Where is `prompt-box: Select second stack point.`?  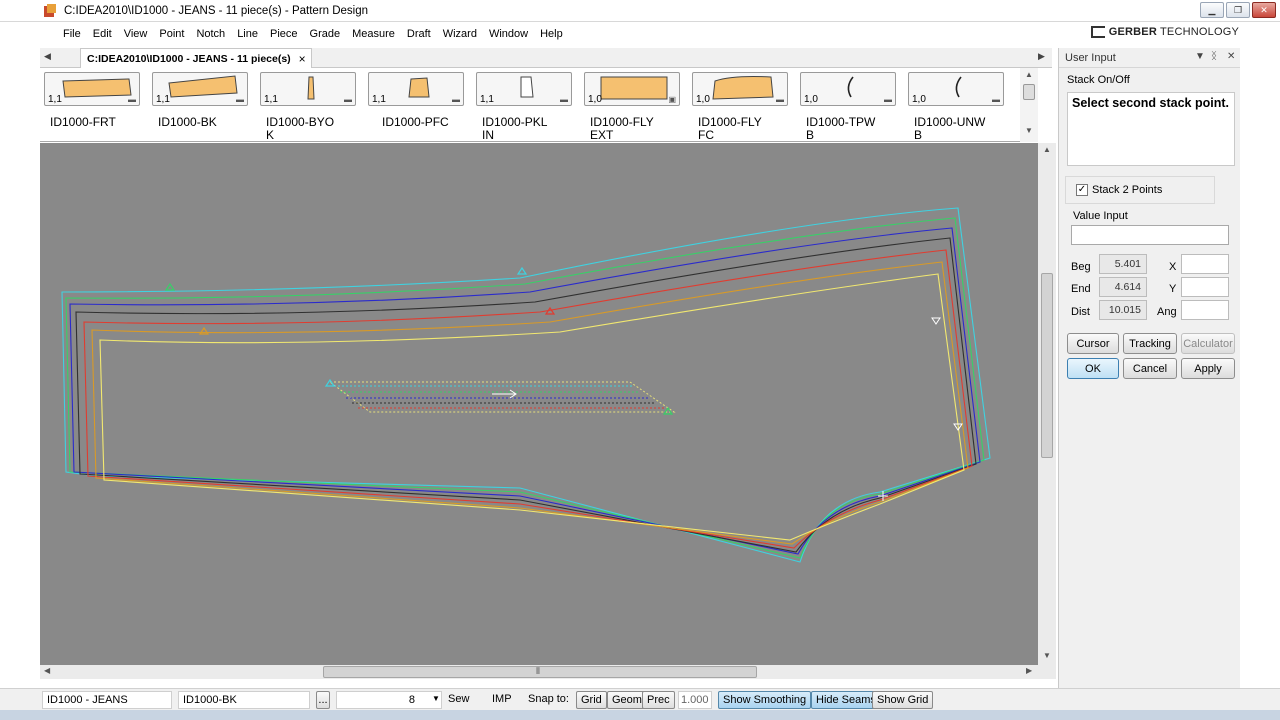 prompt-box: Select second stack point. is located at coordinates (1151, 129).